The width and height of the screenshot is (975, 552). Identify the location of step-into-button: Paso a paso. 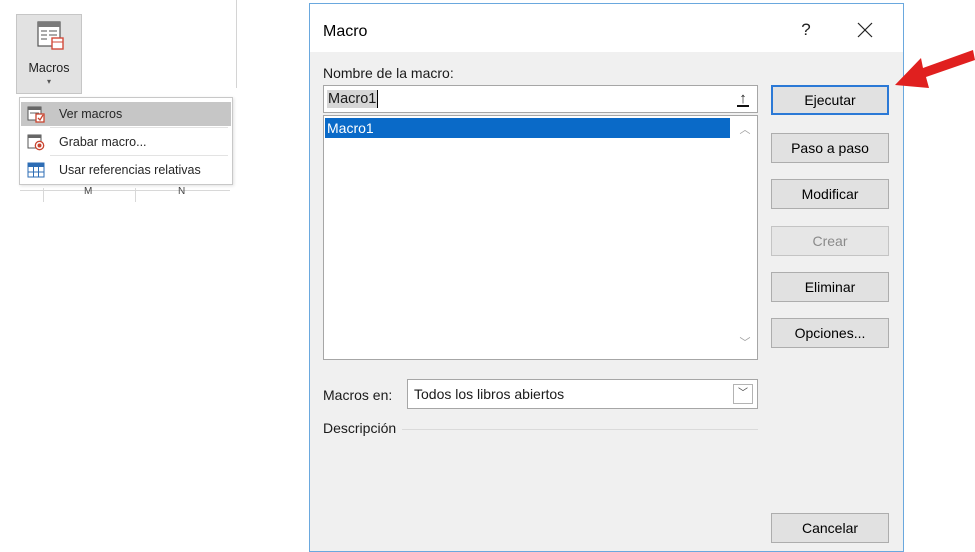
(830, 148).